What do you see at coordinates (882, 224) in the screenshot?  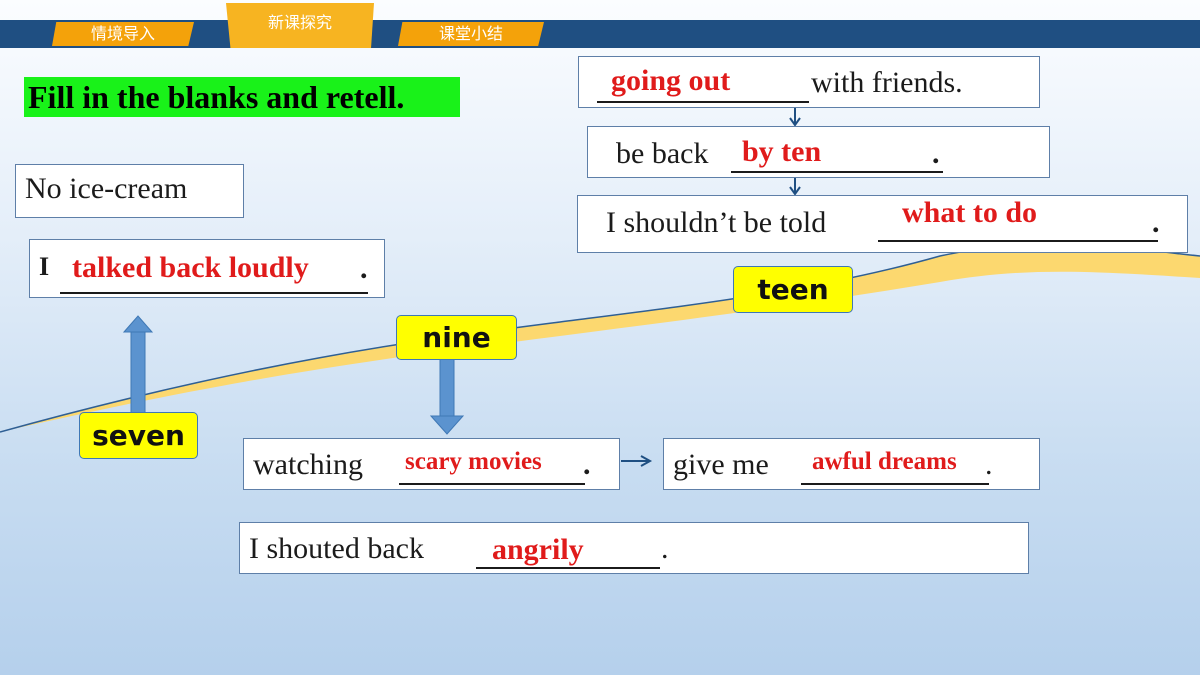 I see `told-box: I shouldn’t be told what to do .` at bounding box center [882, 224].